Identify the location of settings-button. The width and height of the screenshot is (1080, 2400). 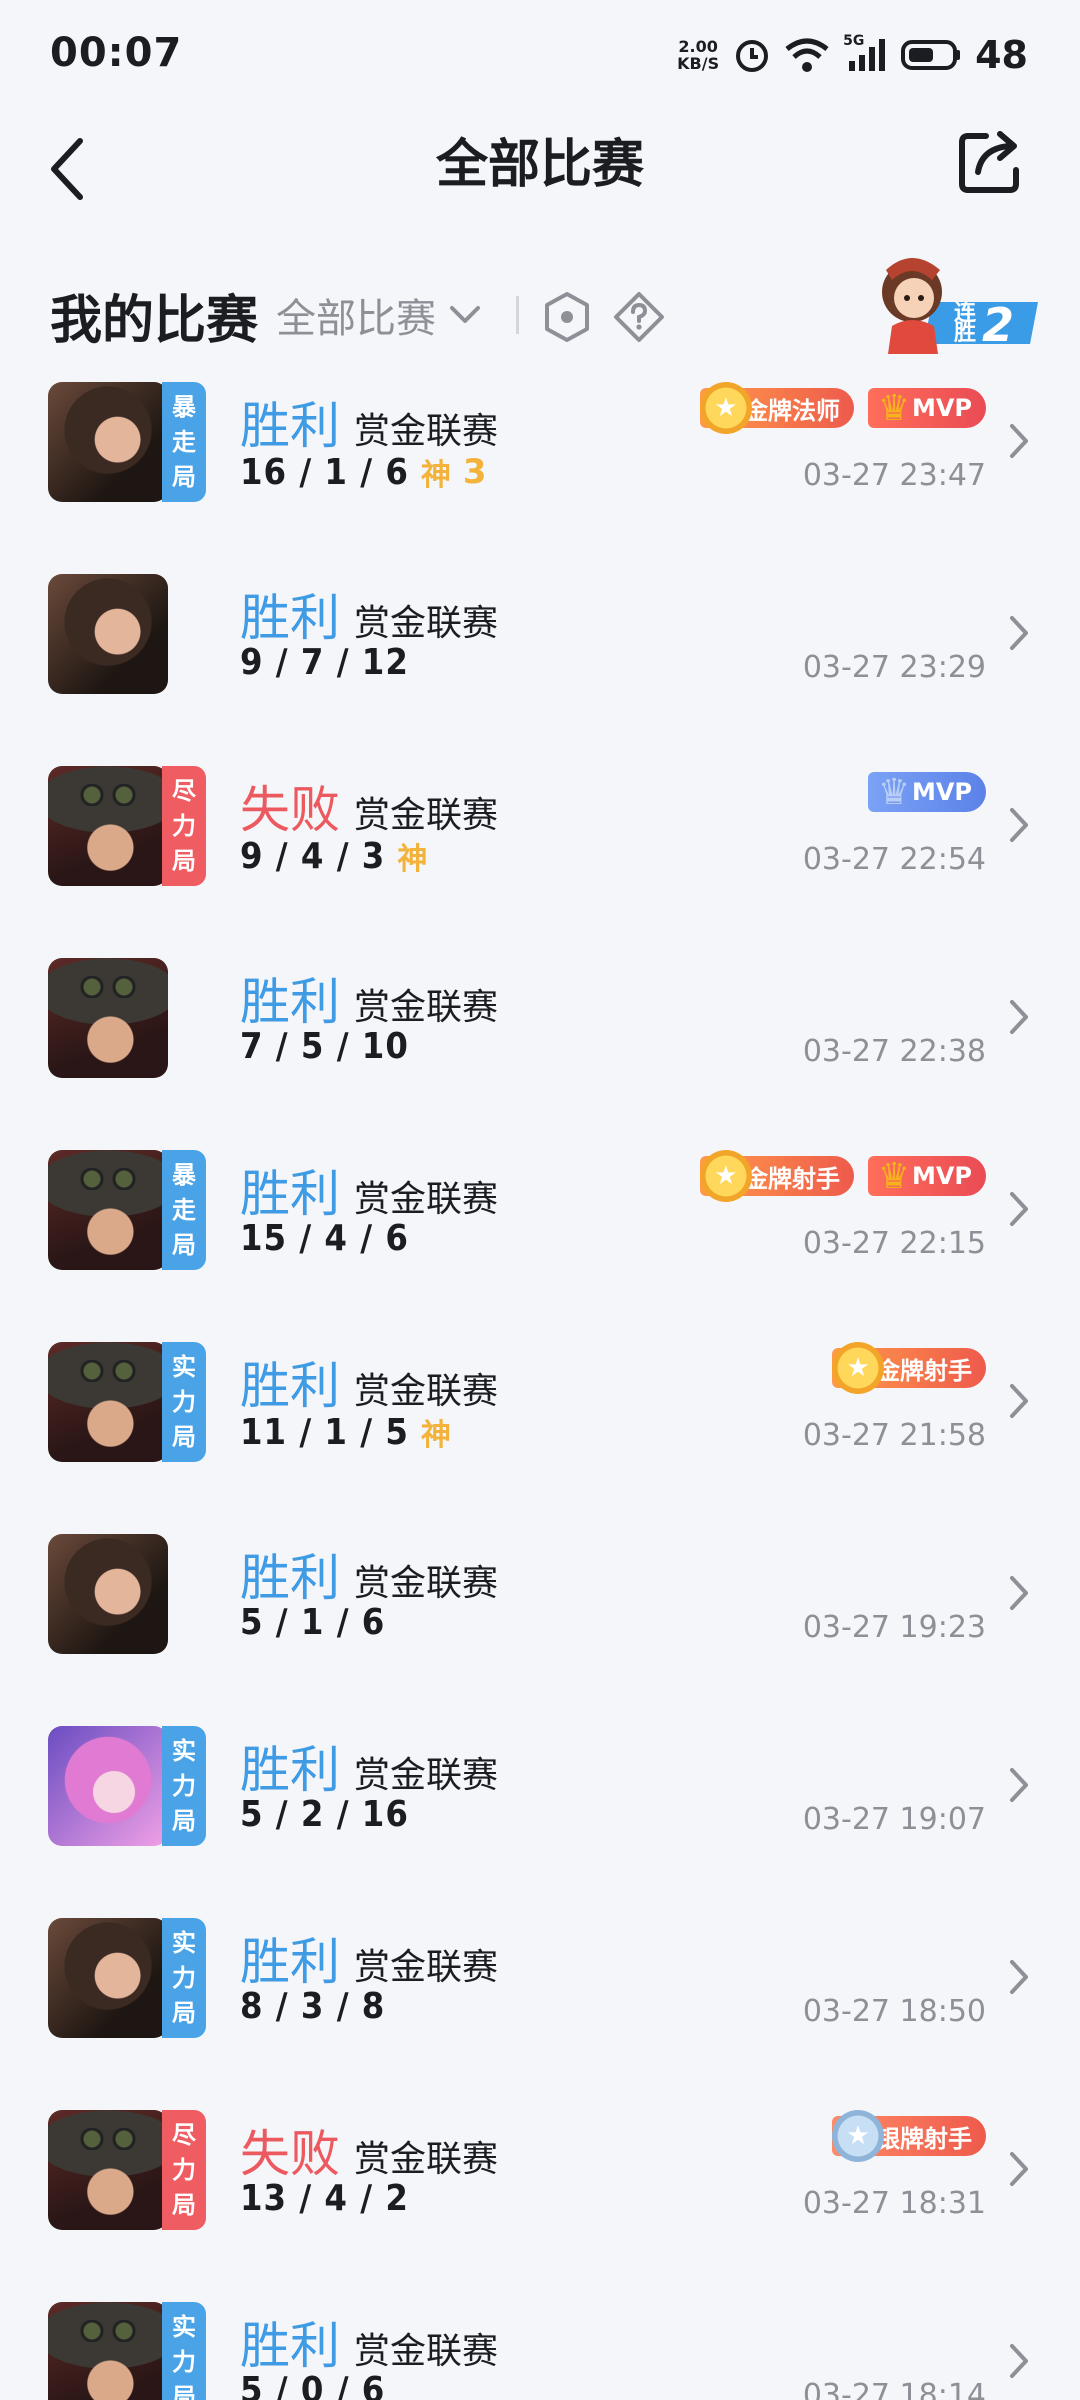
(567, 317).